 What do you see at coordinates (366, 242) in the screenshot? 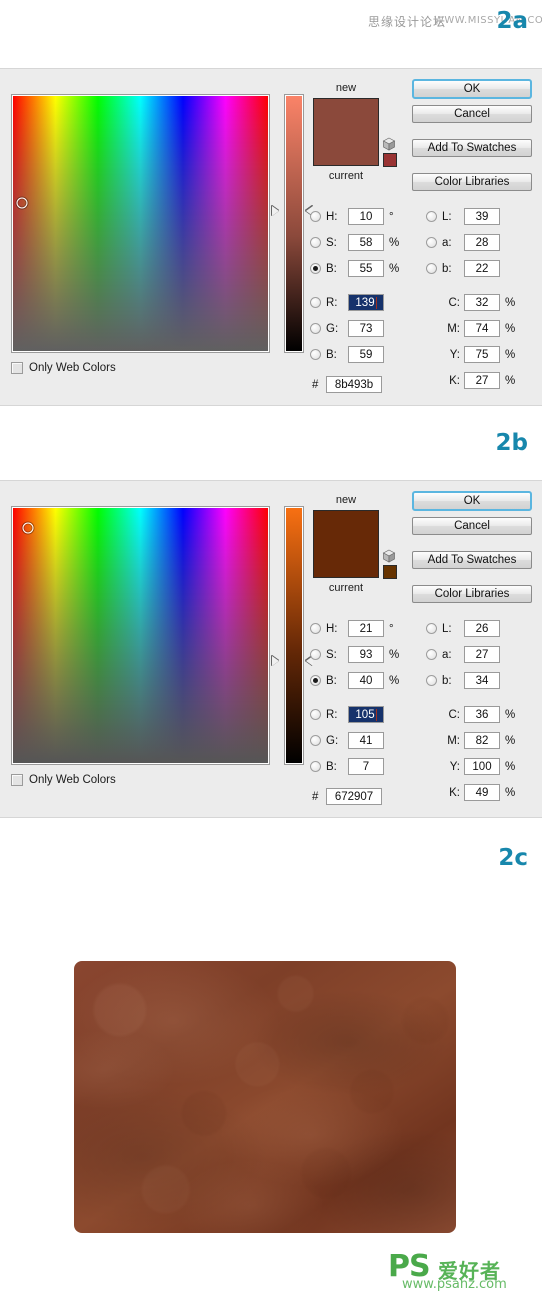
I see `input-s: 58` at bounding box center [366, 242].